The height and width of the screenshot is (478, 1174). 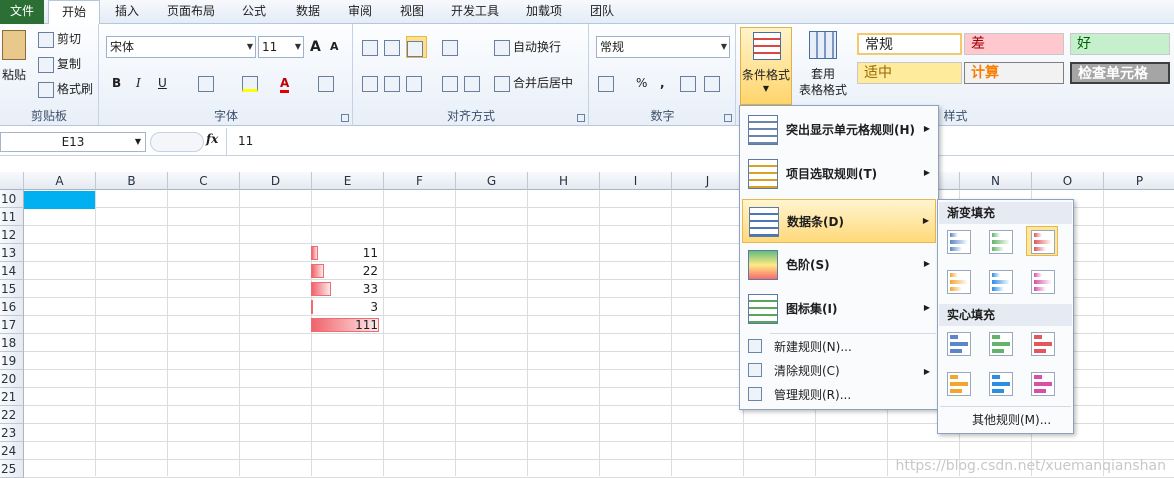 I want to click on decrease-decimal-button, so click(x=713, y=83).